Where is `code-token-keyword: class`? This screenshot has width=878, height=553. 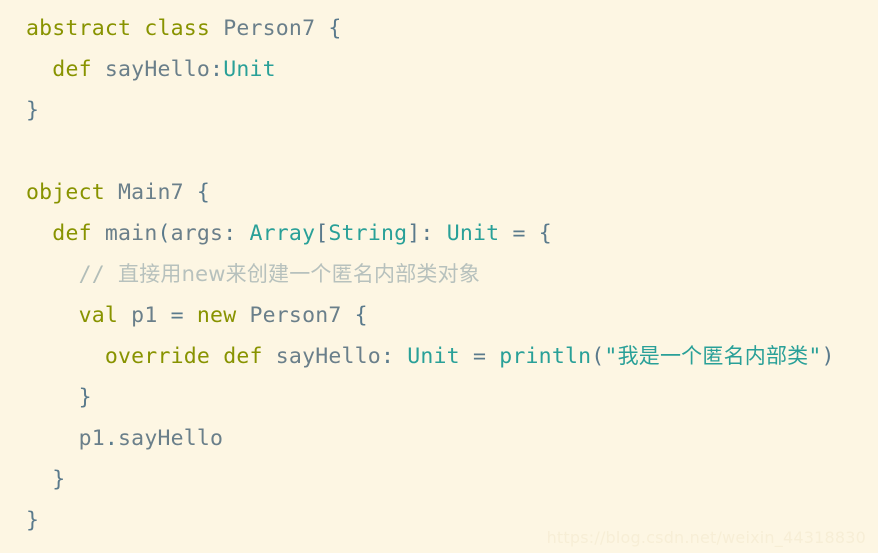
code-token-keyword: class is located at coordinates (177, 28).